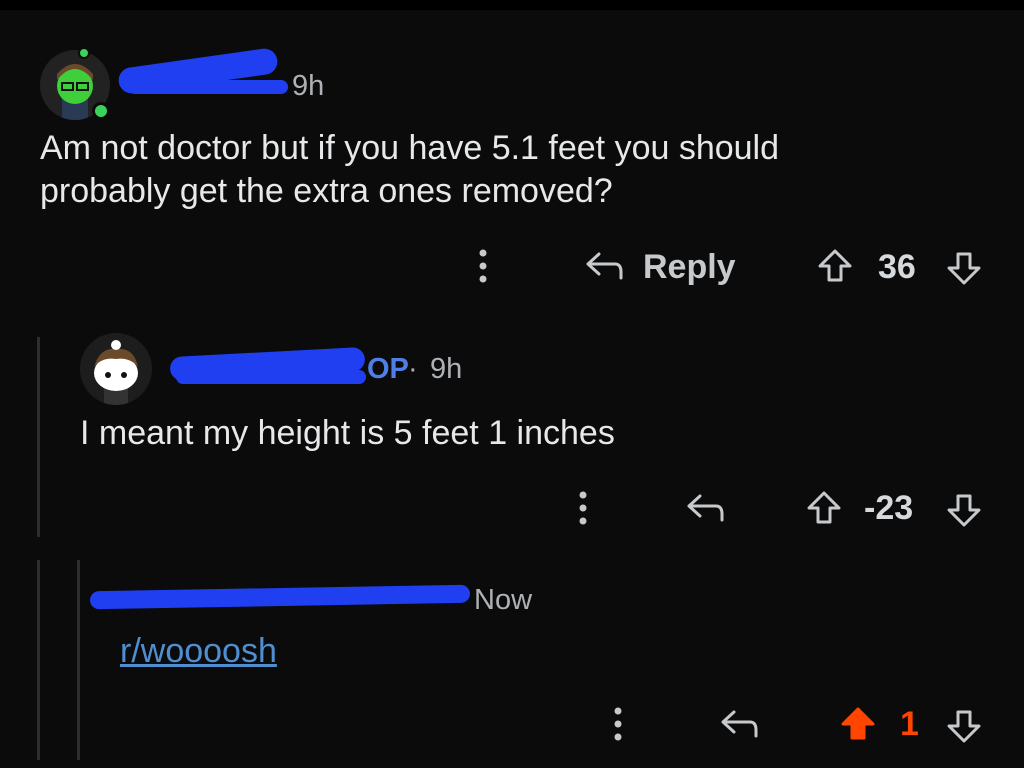  What do you see at coordinates (388, 369) in the screenshot?
I see `op-badge: OP` at bounding box center [388, 369].